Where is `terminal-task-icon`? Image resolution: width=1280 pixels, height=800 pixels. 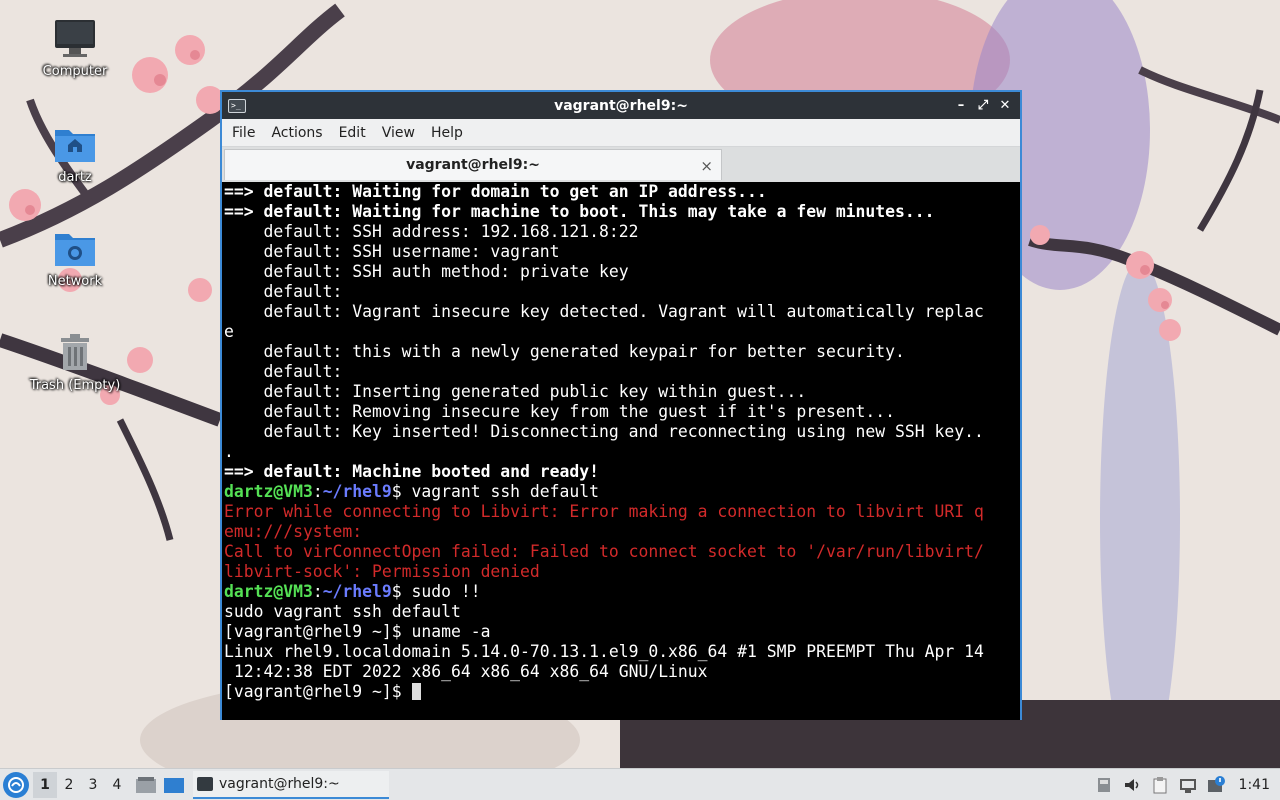 terminal-task-icon is located at coordinates (205, 783).